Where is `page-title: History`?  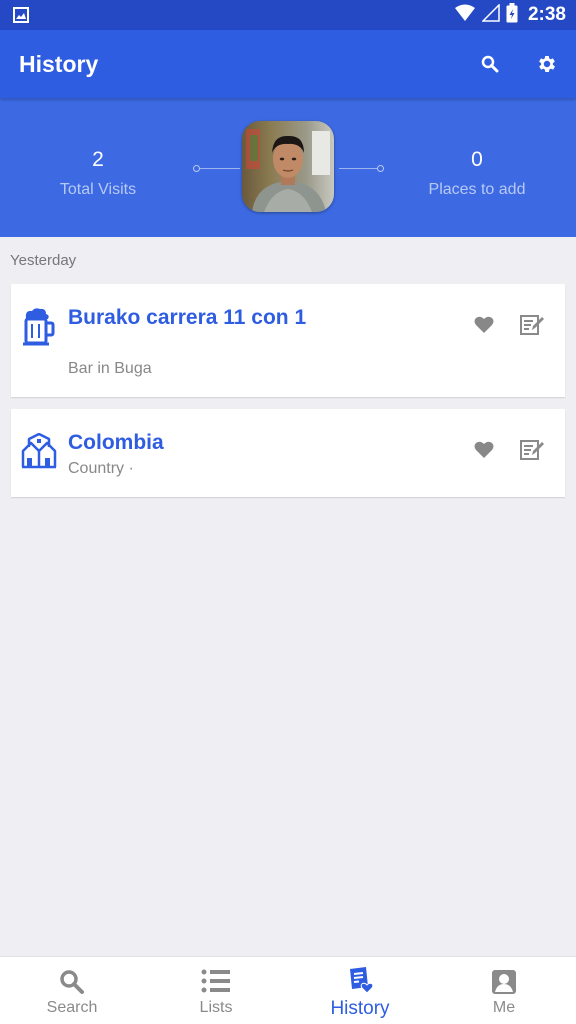 page-title: History is located at coordinates (59, 64).